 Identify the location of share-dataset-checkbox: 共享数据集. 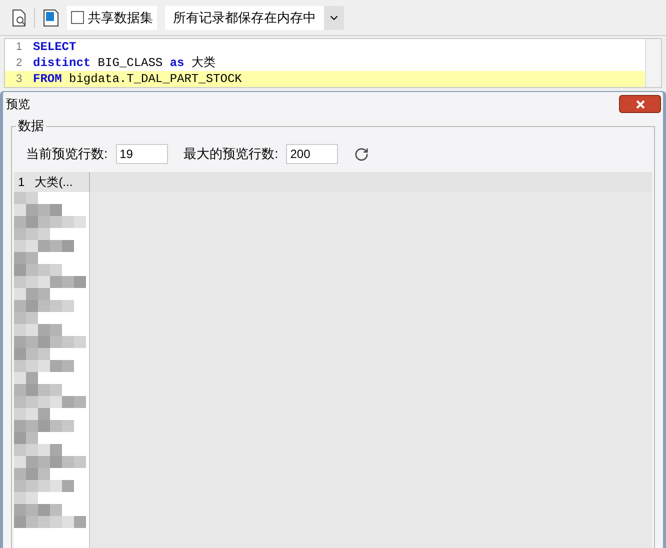
(112, 18).